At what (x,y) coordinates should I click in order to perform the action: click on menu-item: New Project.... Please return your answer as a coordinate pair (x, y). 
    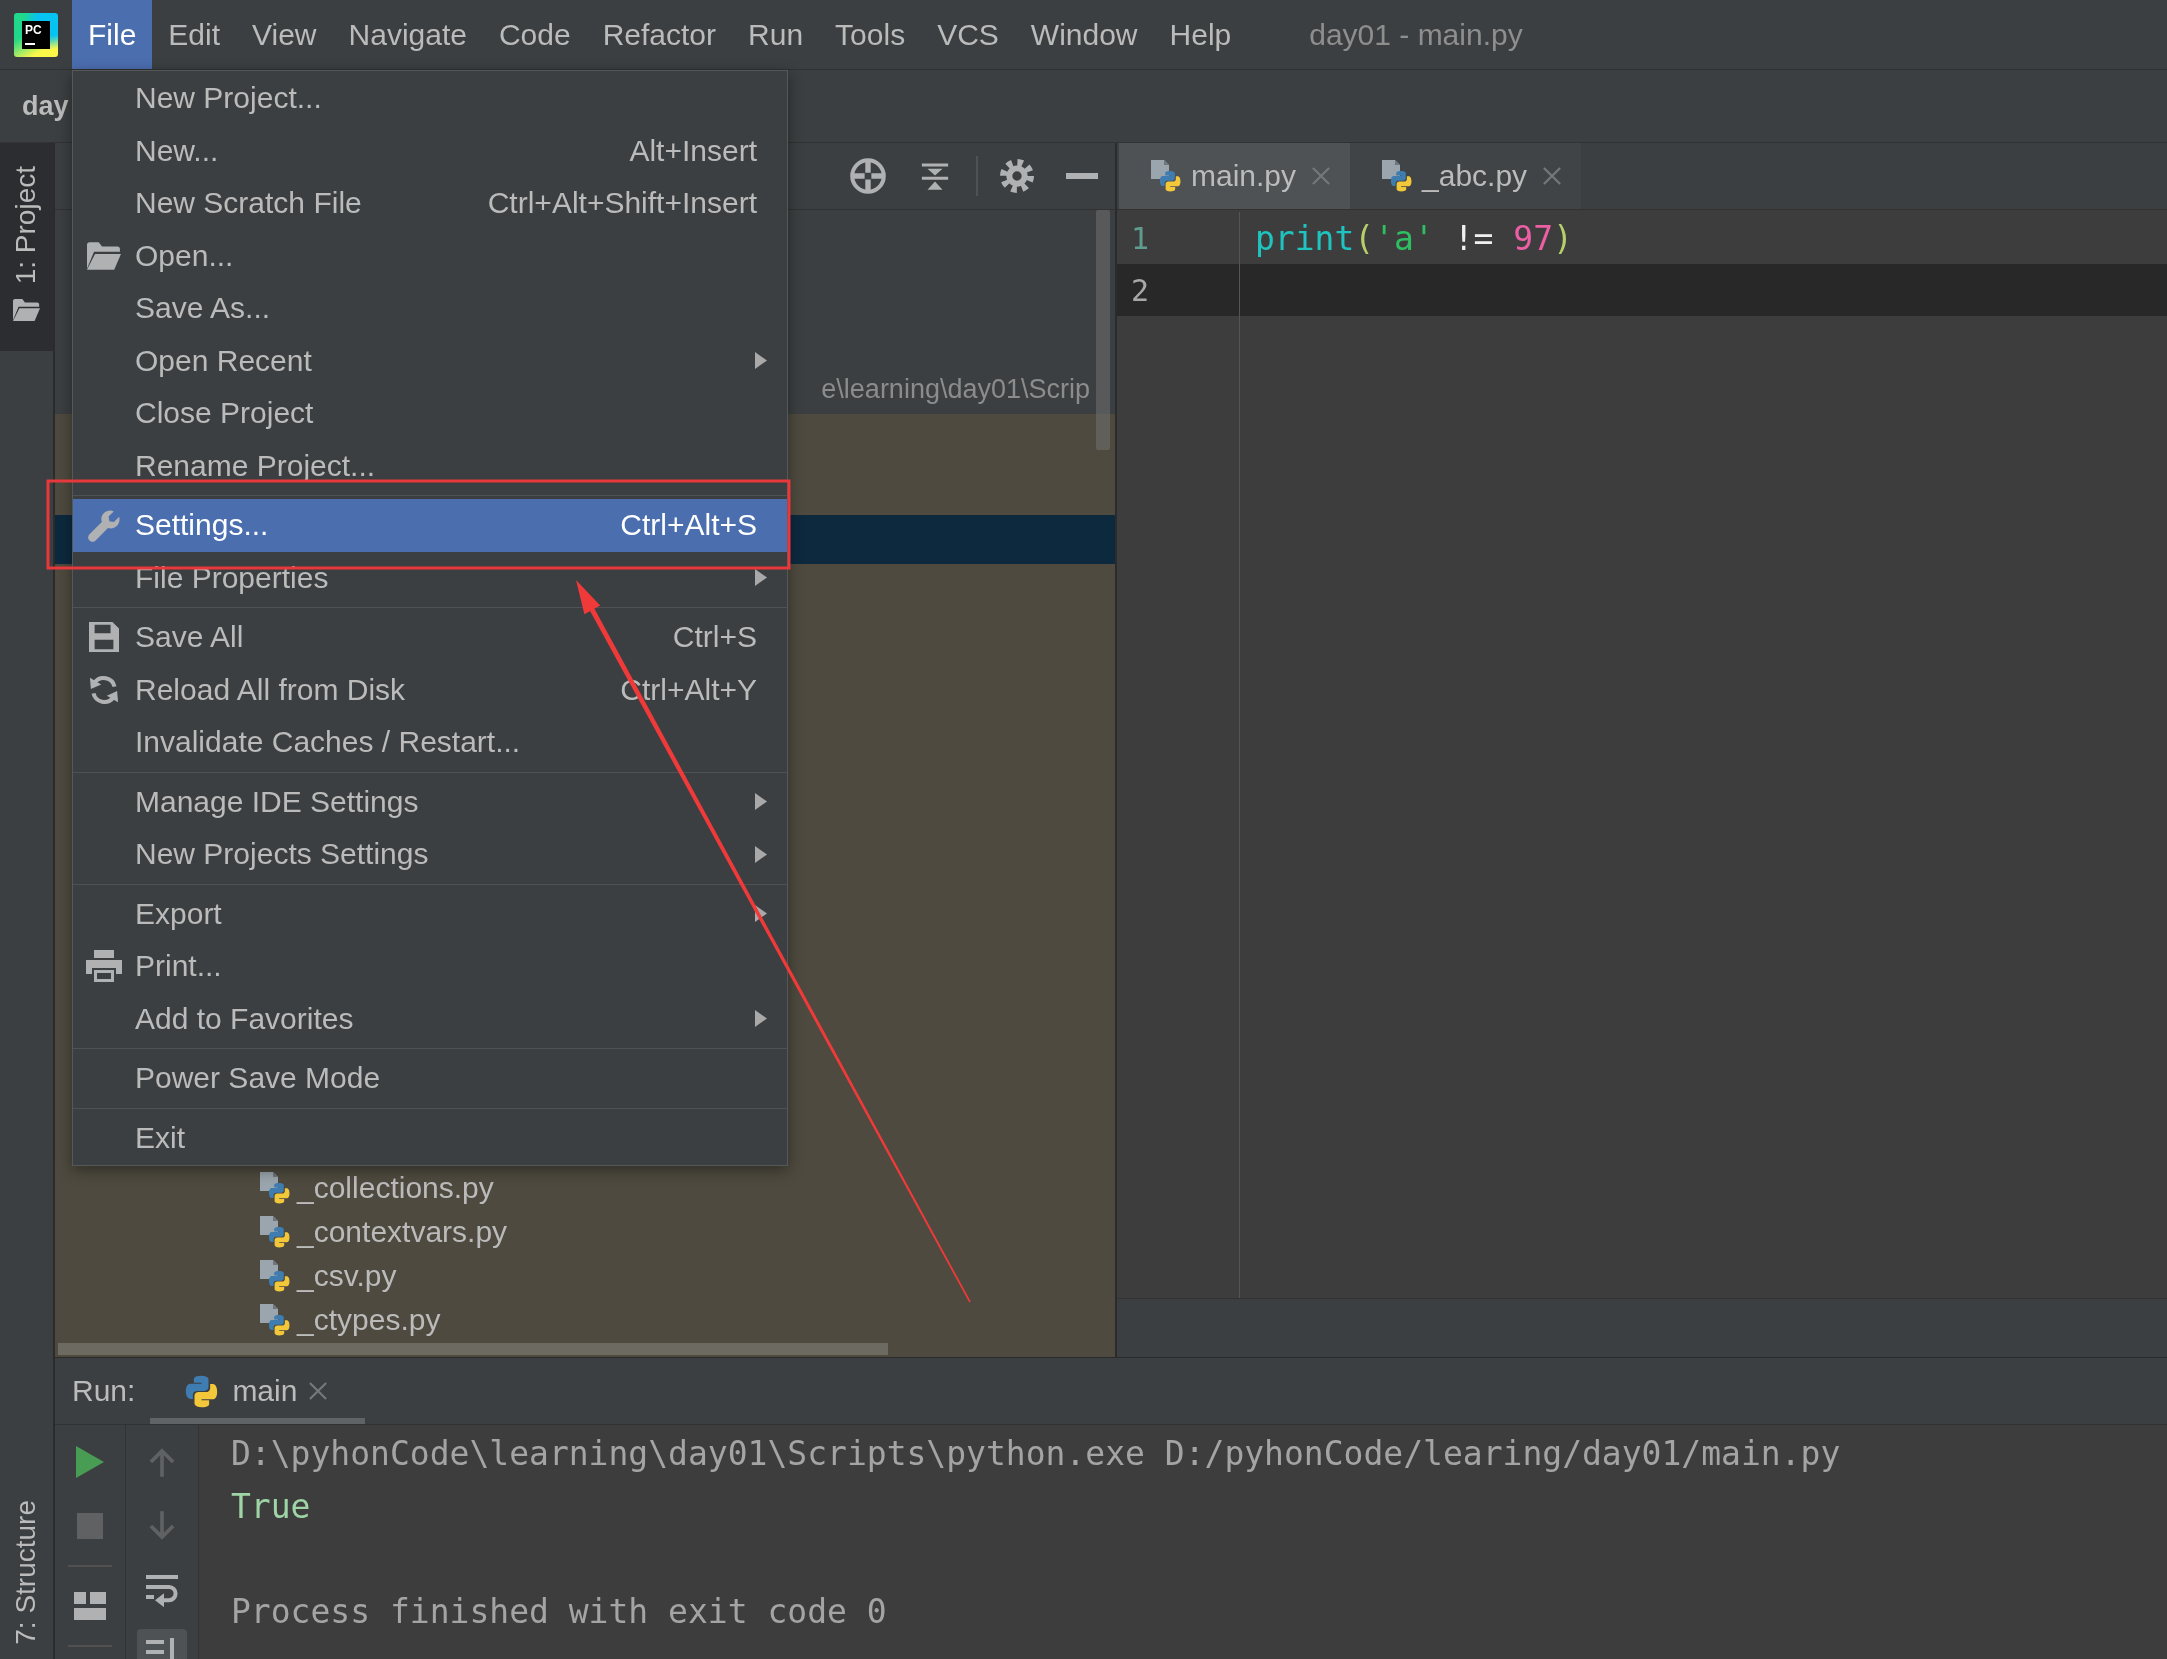
    Looking at the image, I should click on (430, 98).